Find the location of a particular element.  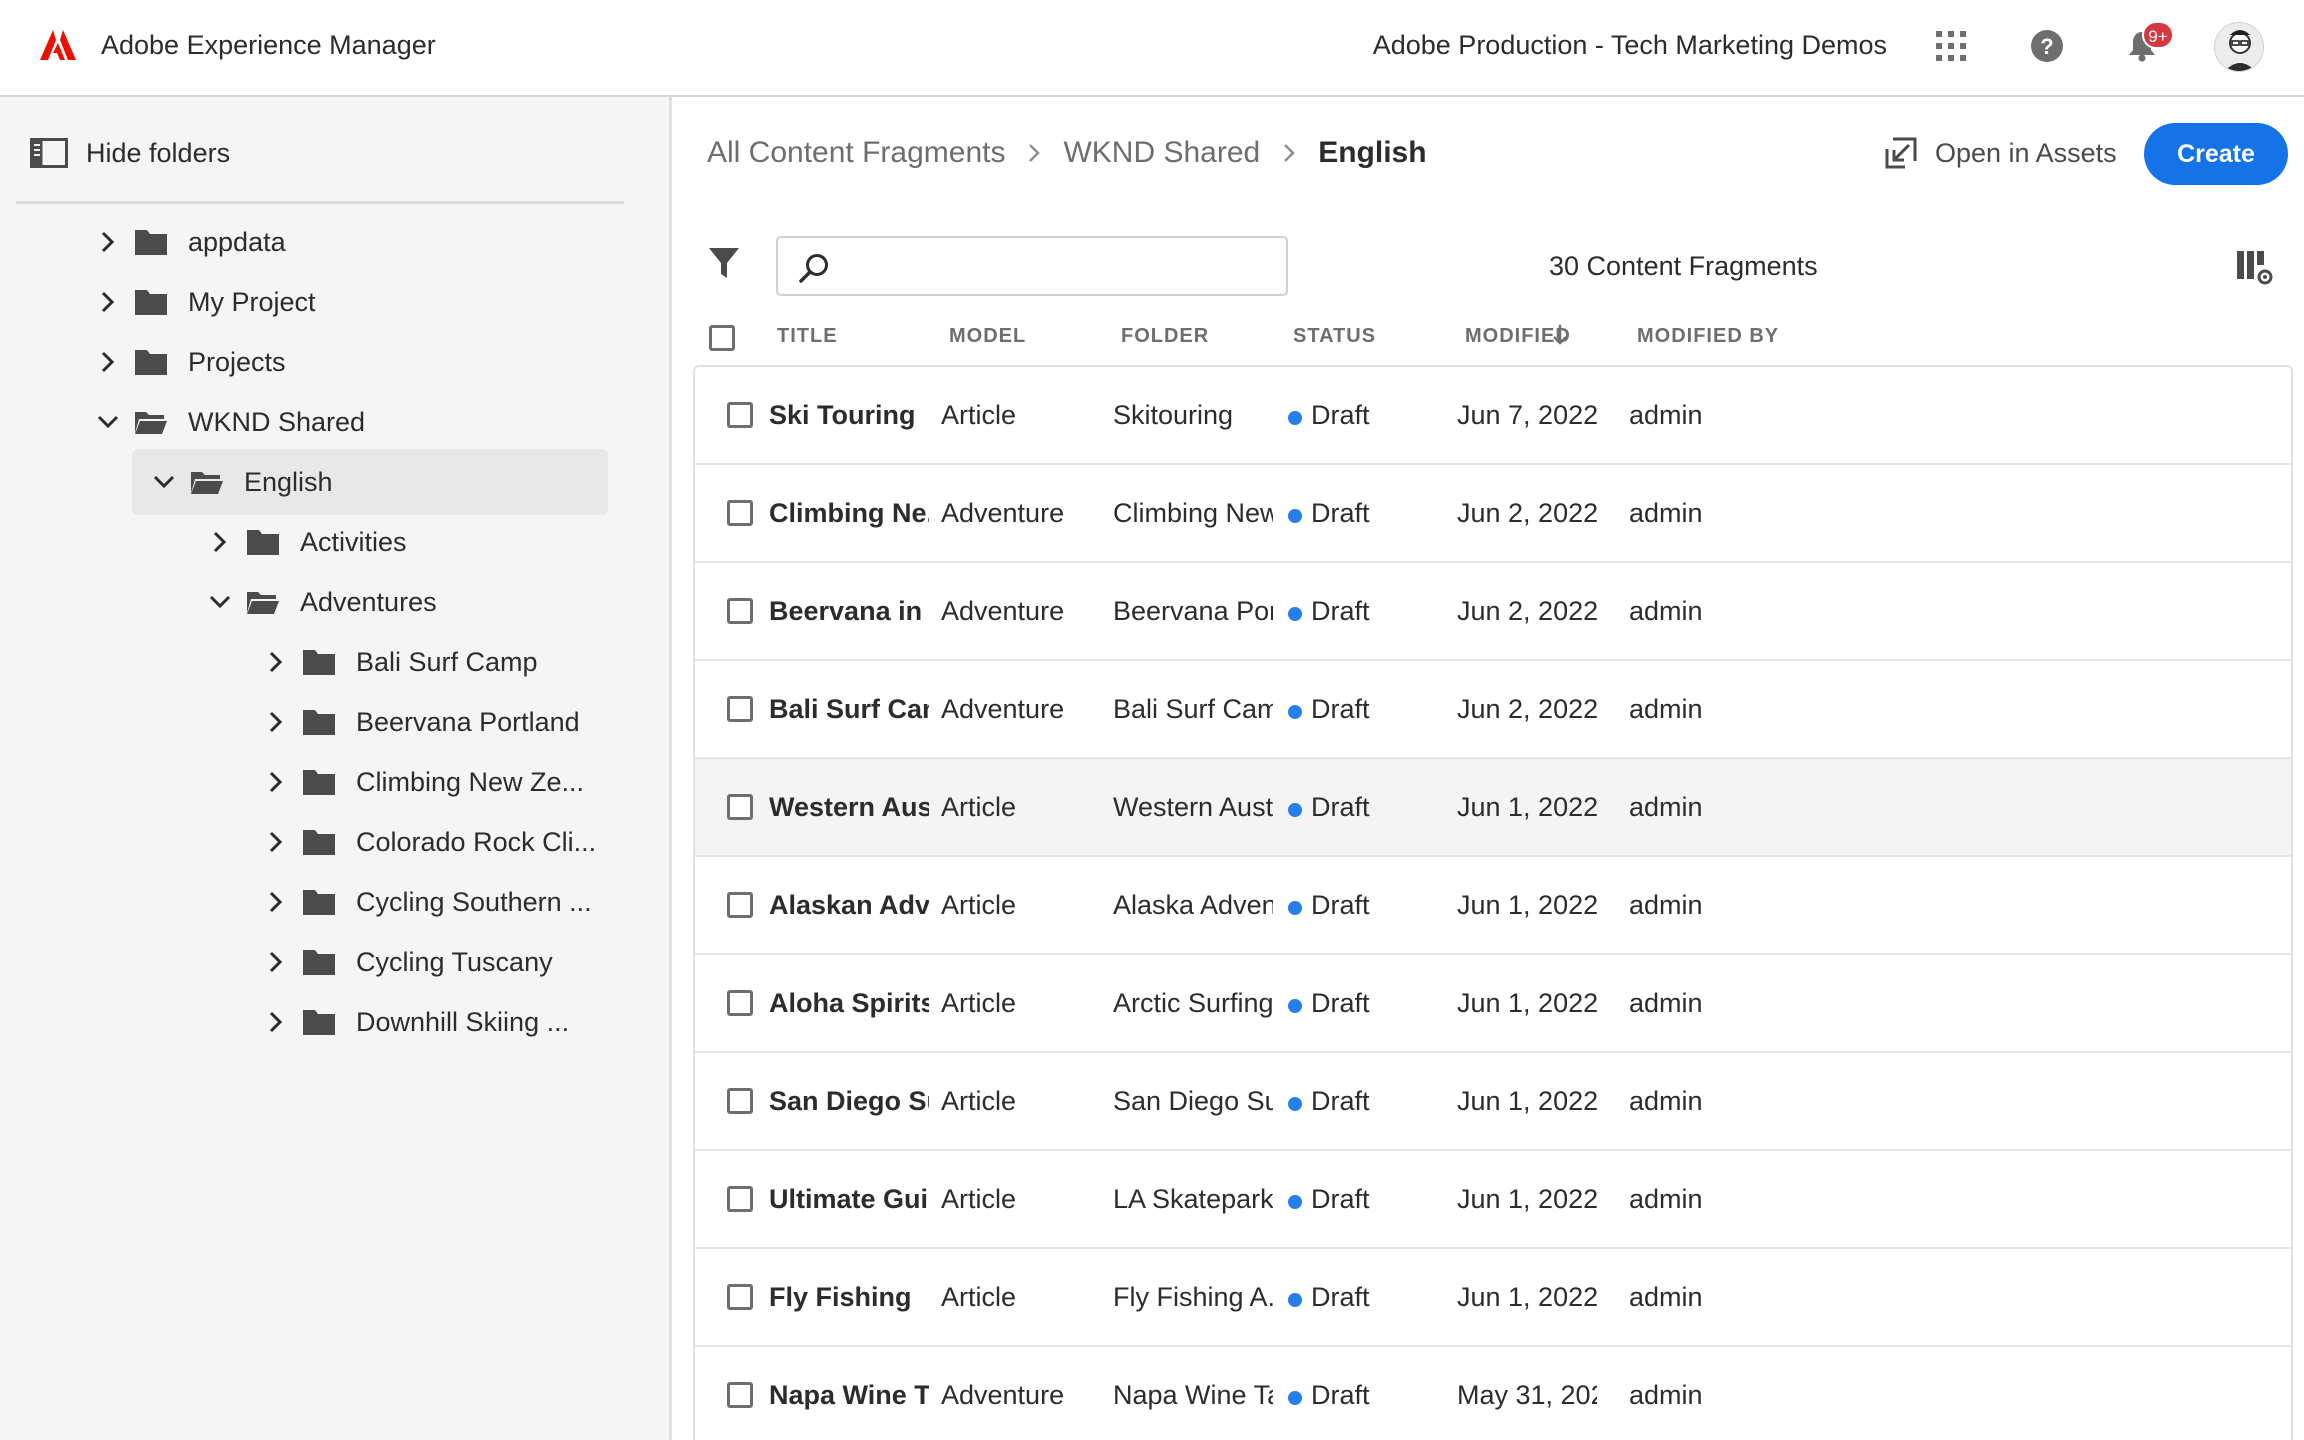

tree-item: Projects is located at coordinates (191, 362).